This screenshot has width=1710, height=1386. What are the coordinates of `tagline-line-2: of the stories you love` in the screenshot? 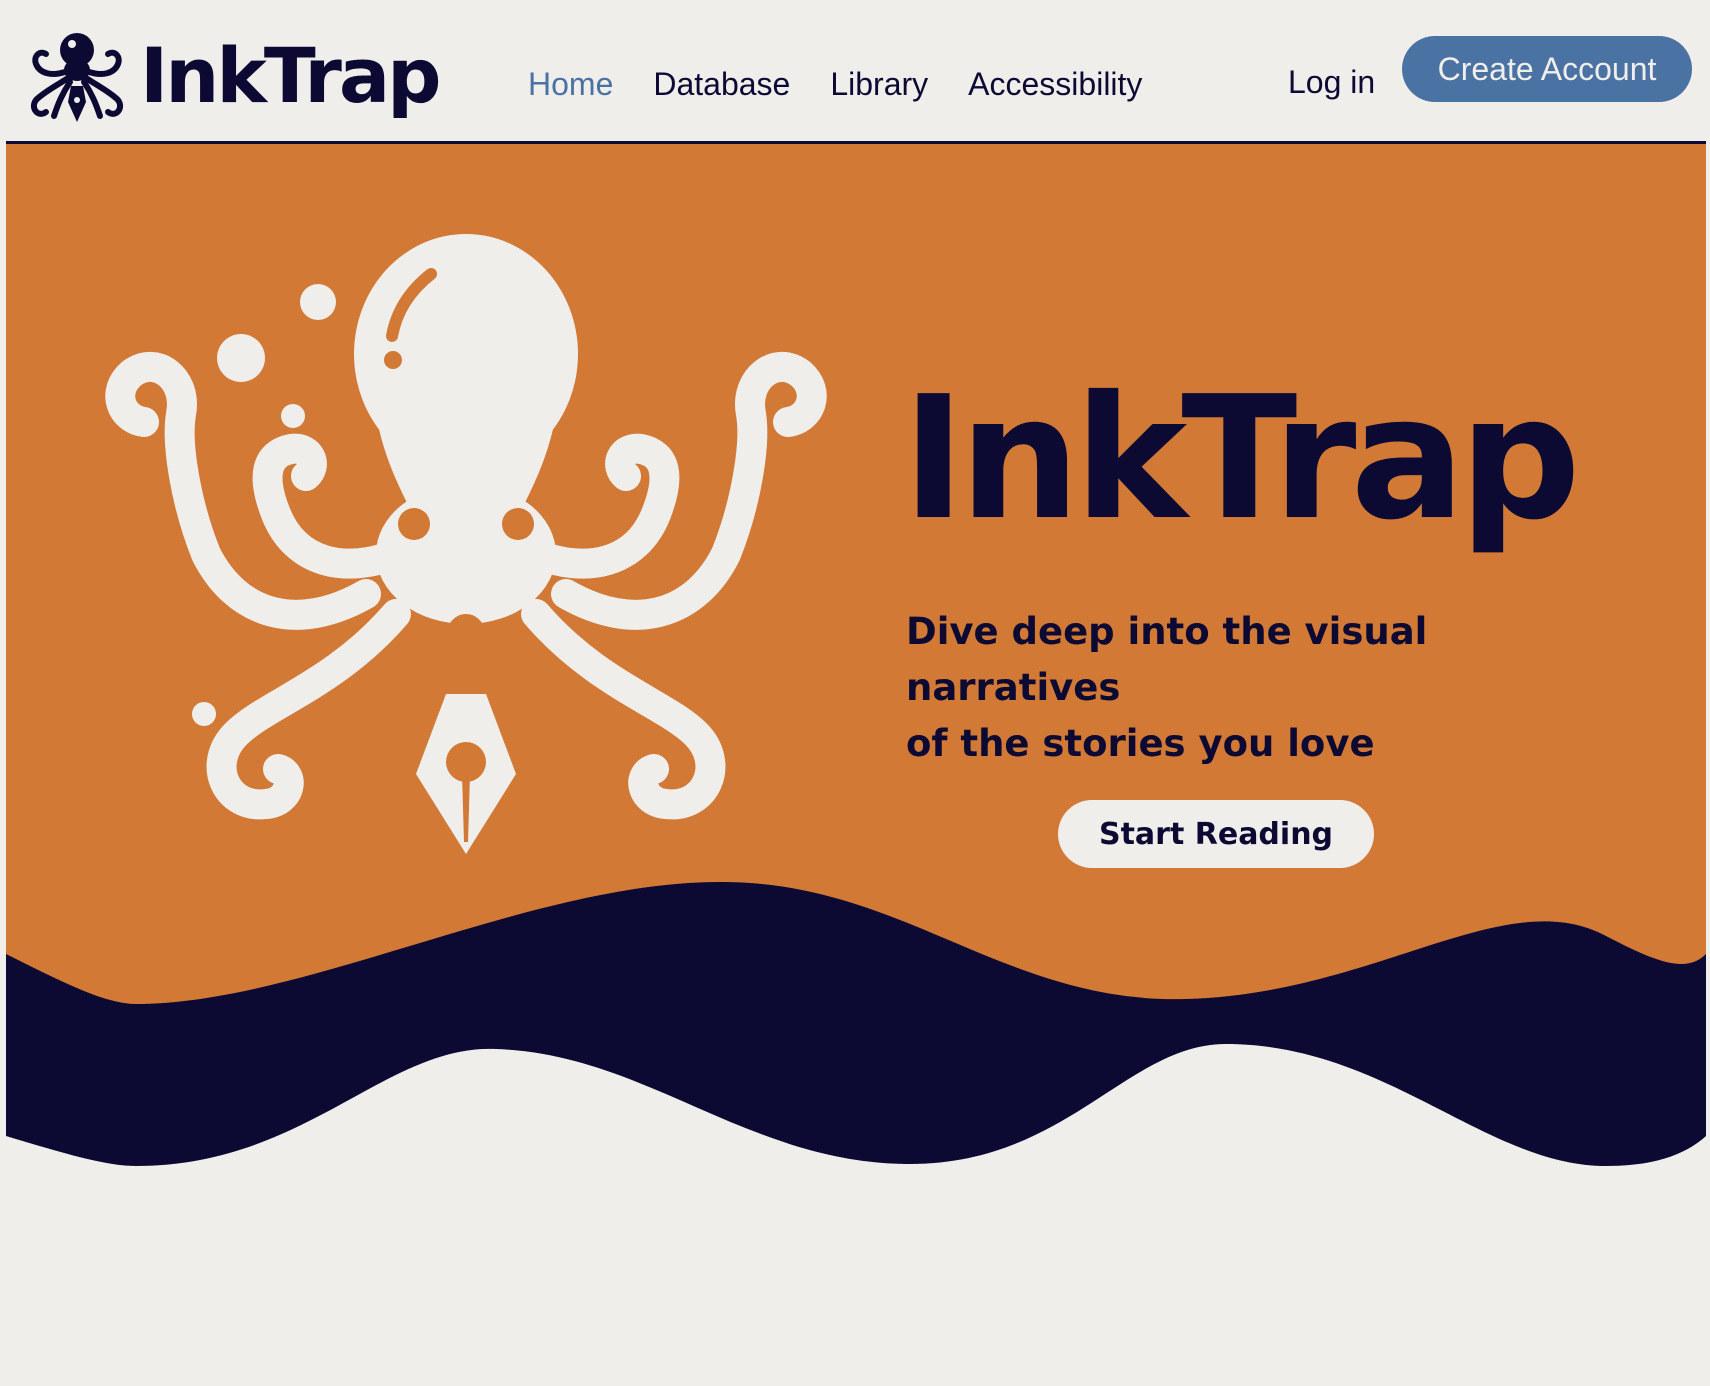 It's located at (1140, 743).